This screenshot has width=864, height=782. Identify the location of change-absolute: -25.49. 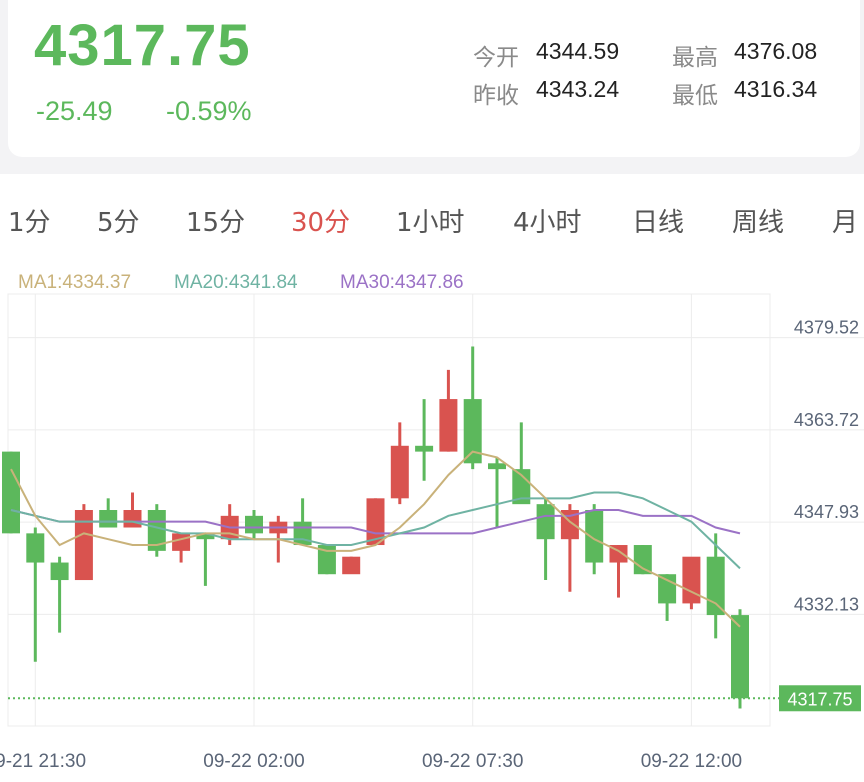
(74, 111).